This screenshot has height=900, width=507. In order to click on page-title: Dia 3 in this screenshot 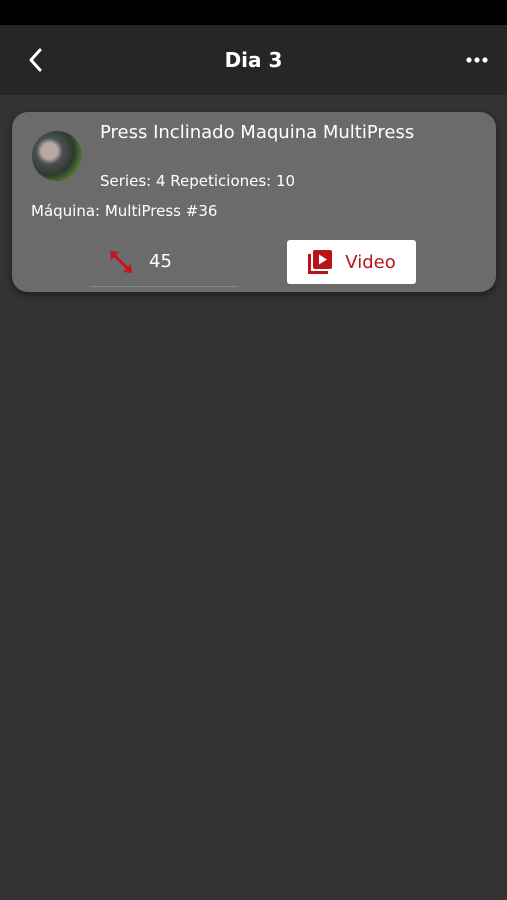, I will do `click(253, 60)`.